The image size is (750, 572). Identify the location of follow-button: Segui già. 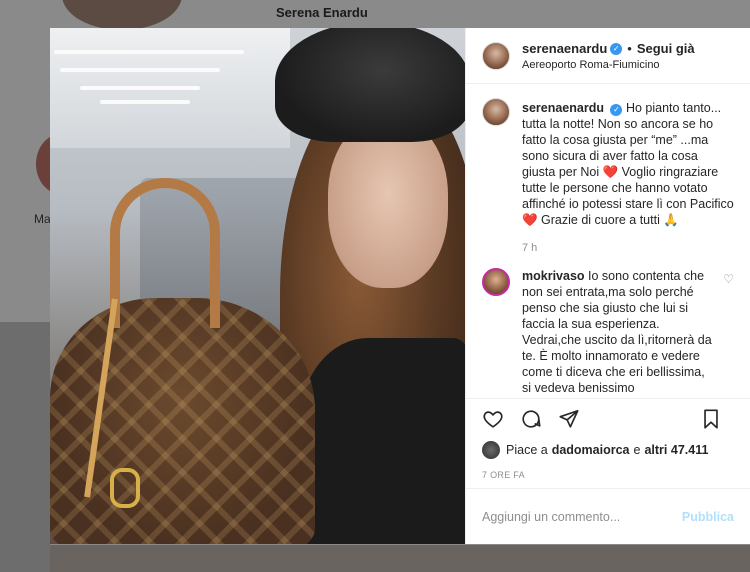
(666, 48).